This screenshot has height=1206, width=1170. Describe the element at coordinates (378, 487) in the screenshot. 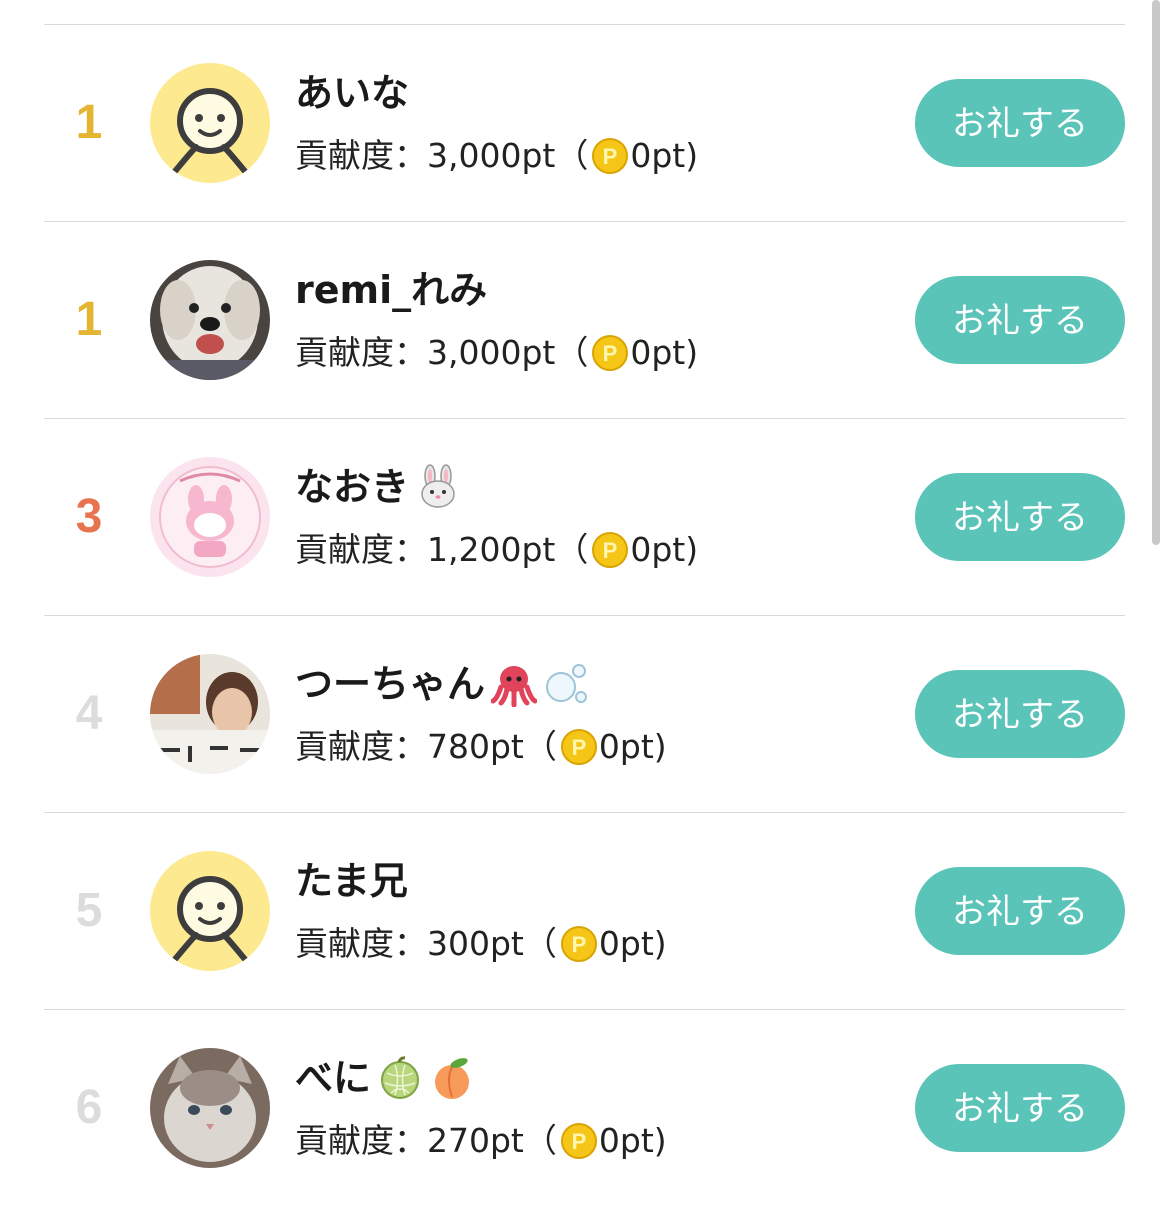

I see `user-name: なおき` at that location.